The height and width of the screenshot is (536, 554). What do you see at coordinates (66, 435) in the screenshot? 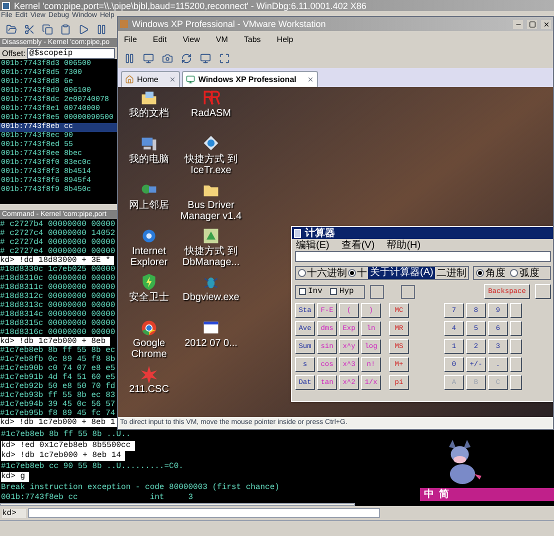
I see `output-line: #1c7eb8eb 8b ff 55 8b ..U..` at bounding box center [66, 435].